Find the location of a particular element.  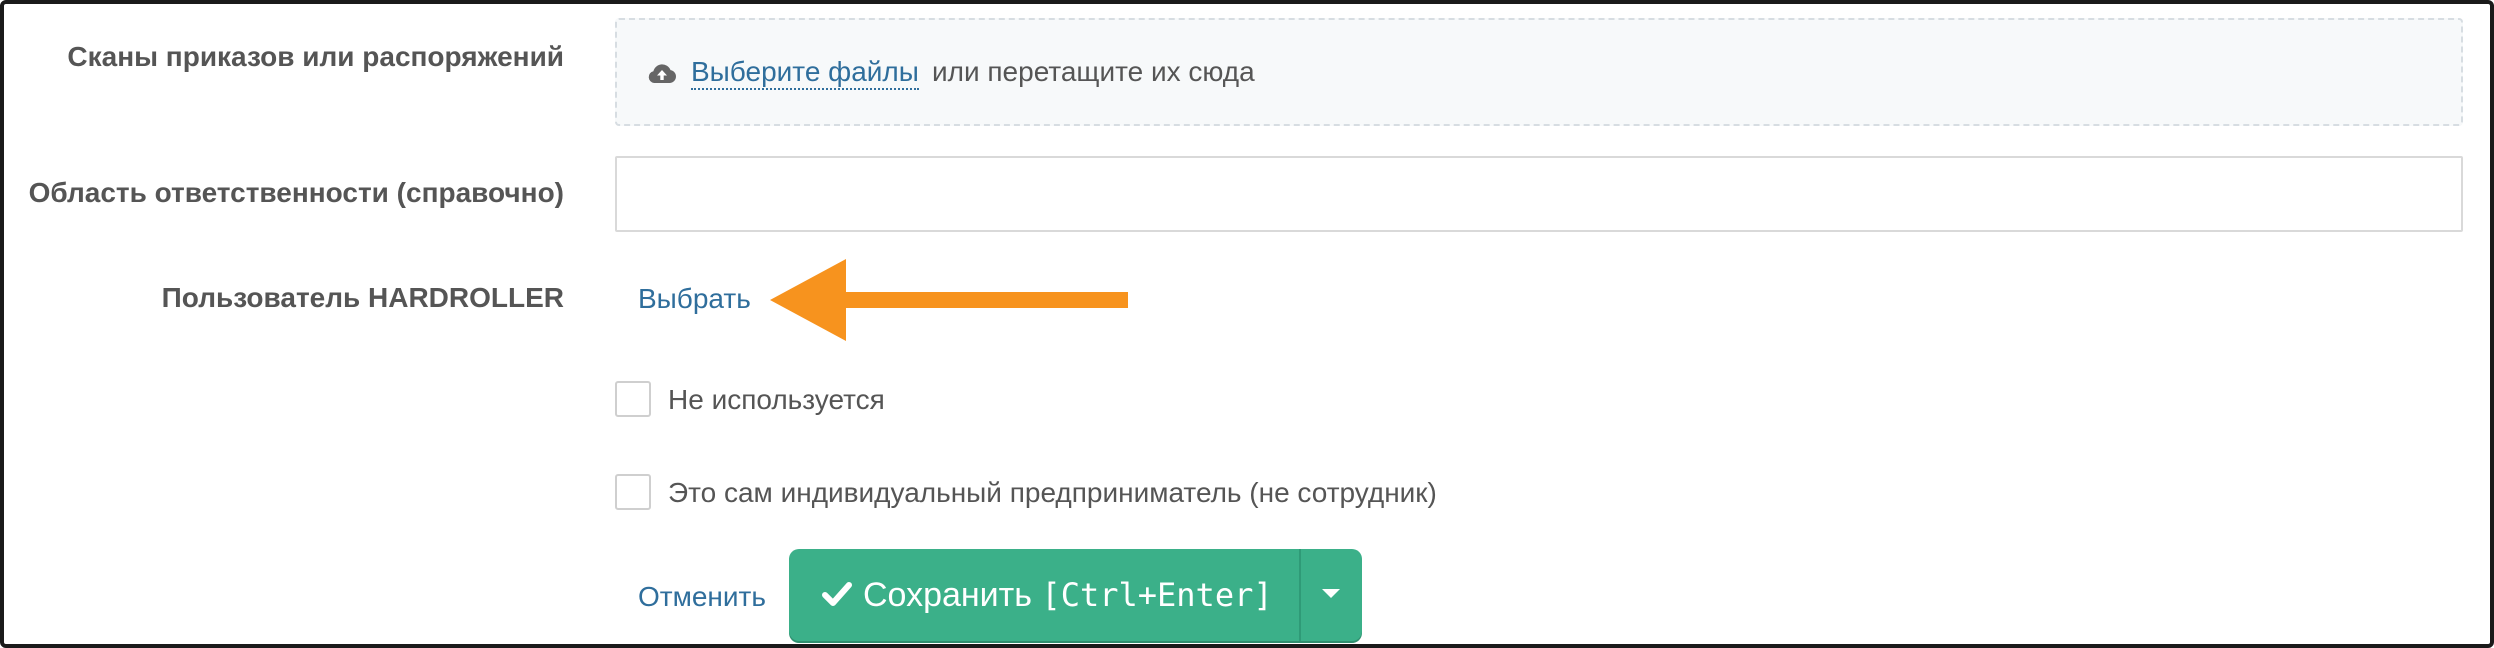

sole-proprietor-checkbox is located at coordinates (633, 492).